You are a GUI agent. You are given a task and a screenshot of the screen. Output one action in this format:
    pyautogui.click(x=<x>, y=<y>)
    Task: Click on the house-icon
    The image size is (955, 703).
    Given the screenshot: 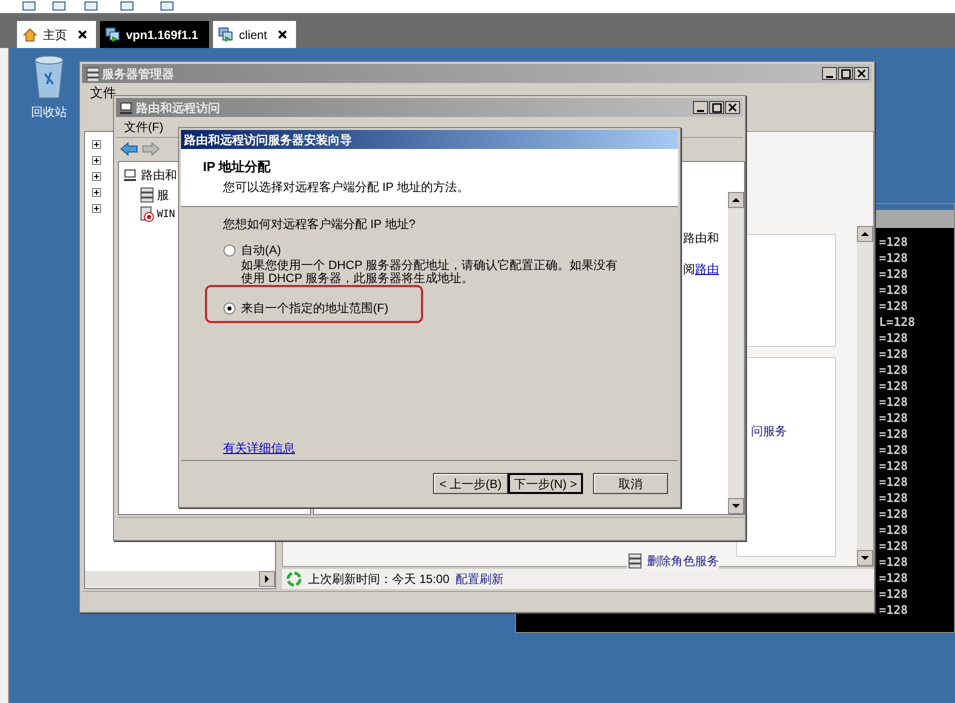 What is the action you would take?
    pyautogui.click(x=30, y=34)
    